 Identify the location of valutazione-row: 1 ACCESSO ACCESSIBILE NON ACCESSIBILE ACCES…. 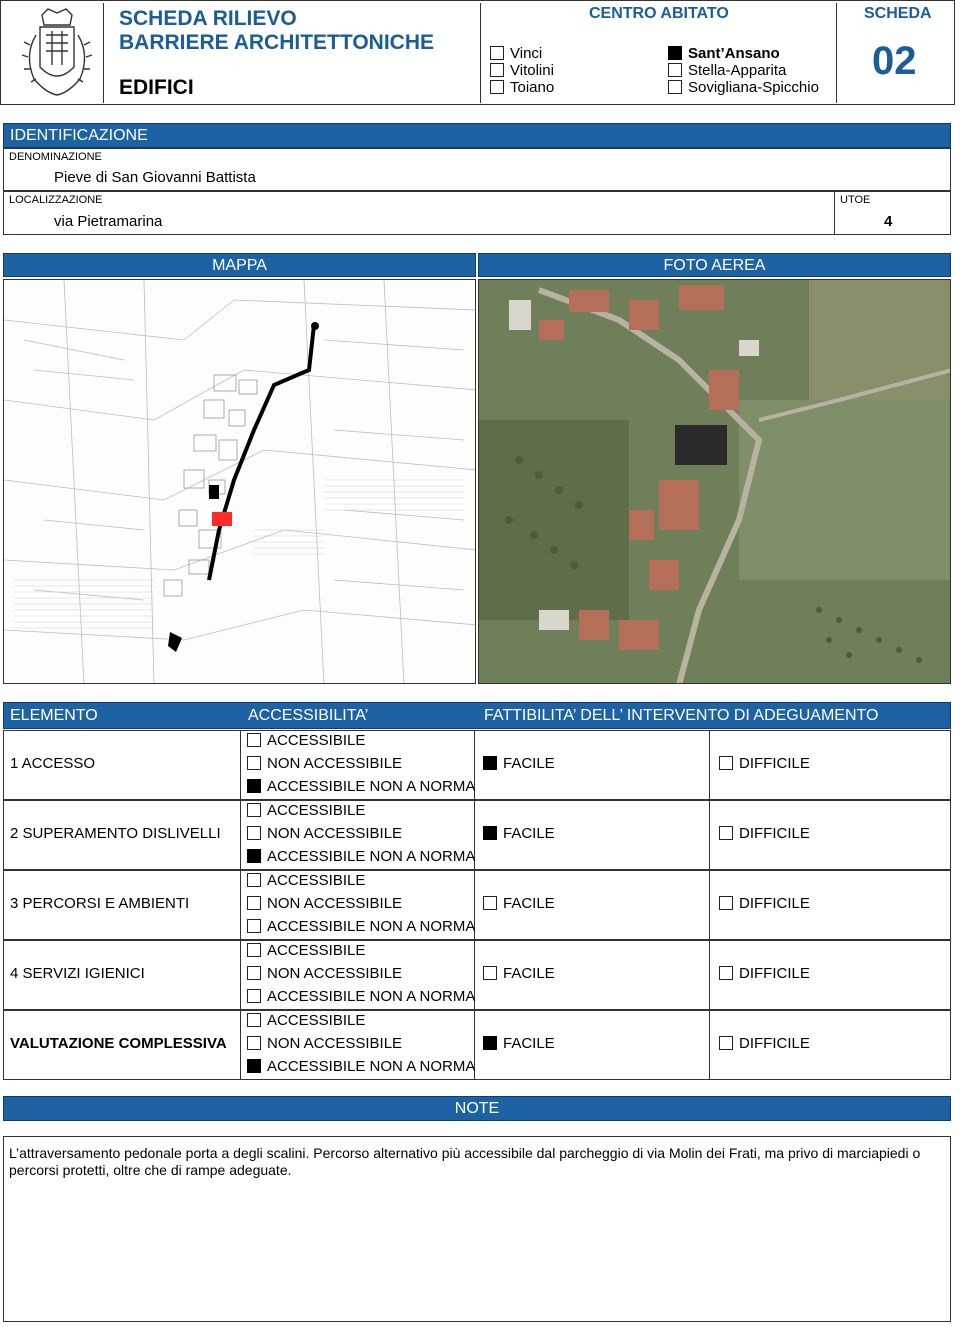
(477, 765).